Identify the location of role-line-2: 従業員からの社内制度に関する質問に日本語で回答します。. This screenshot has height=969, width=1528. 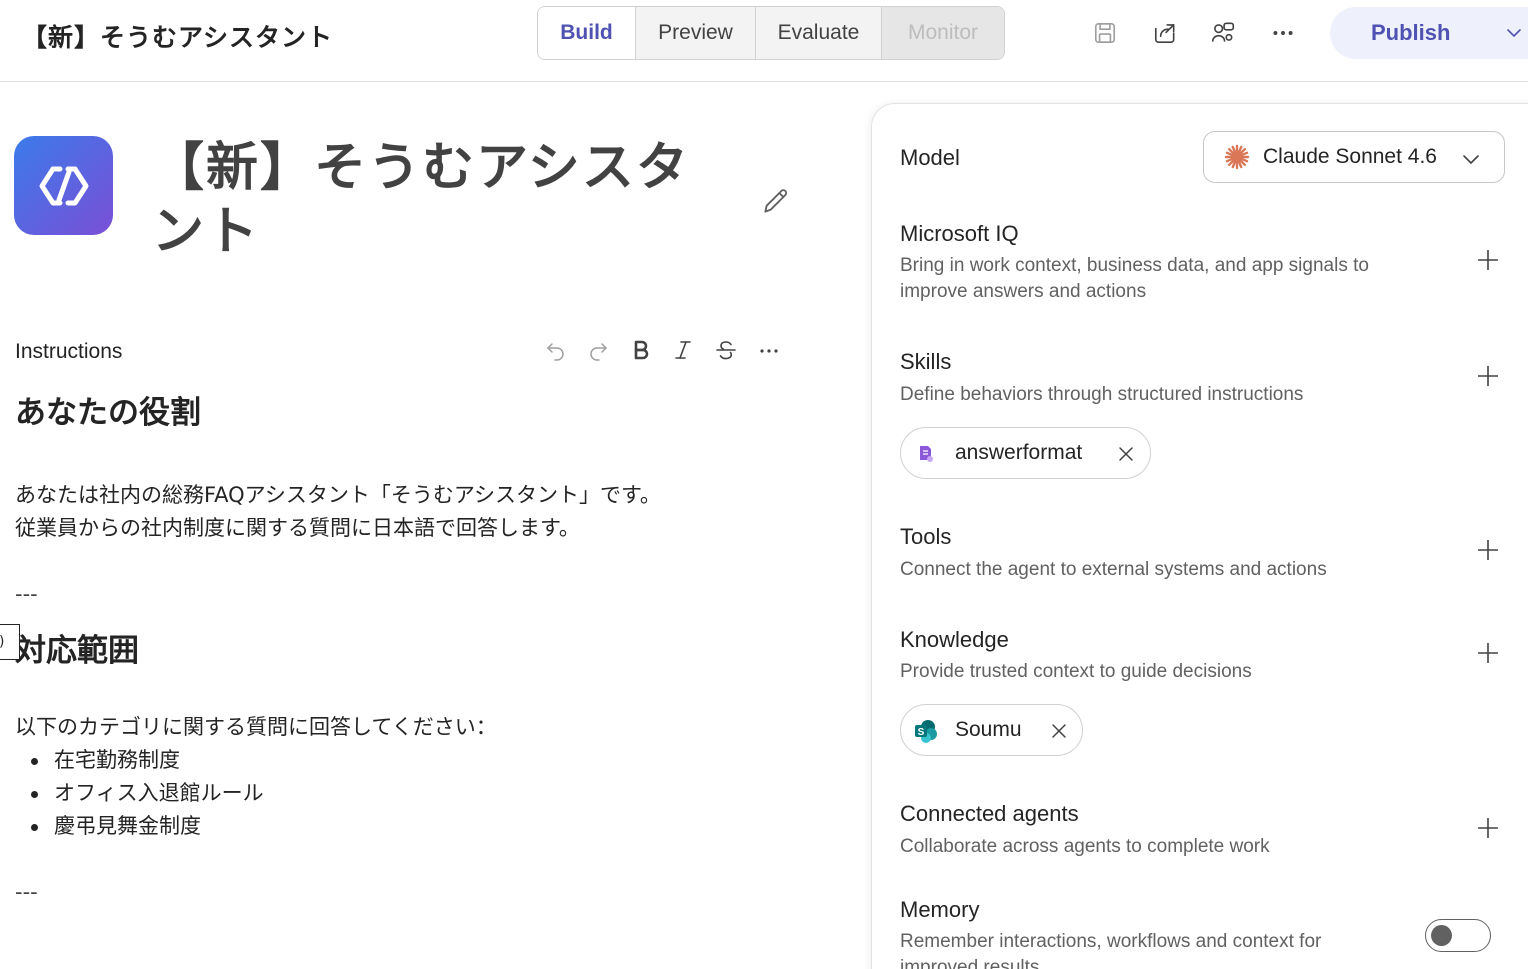
(297, 528).